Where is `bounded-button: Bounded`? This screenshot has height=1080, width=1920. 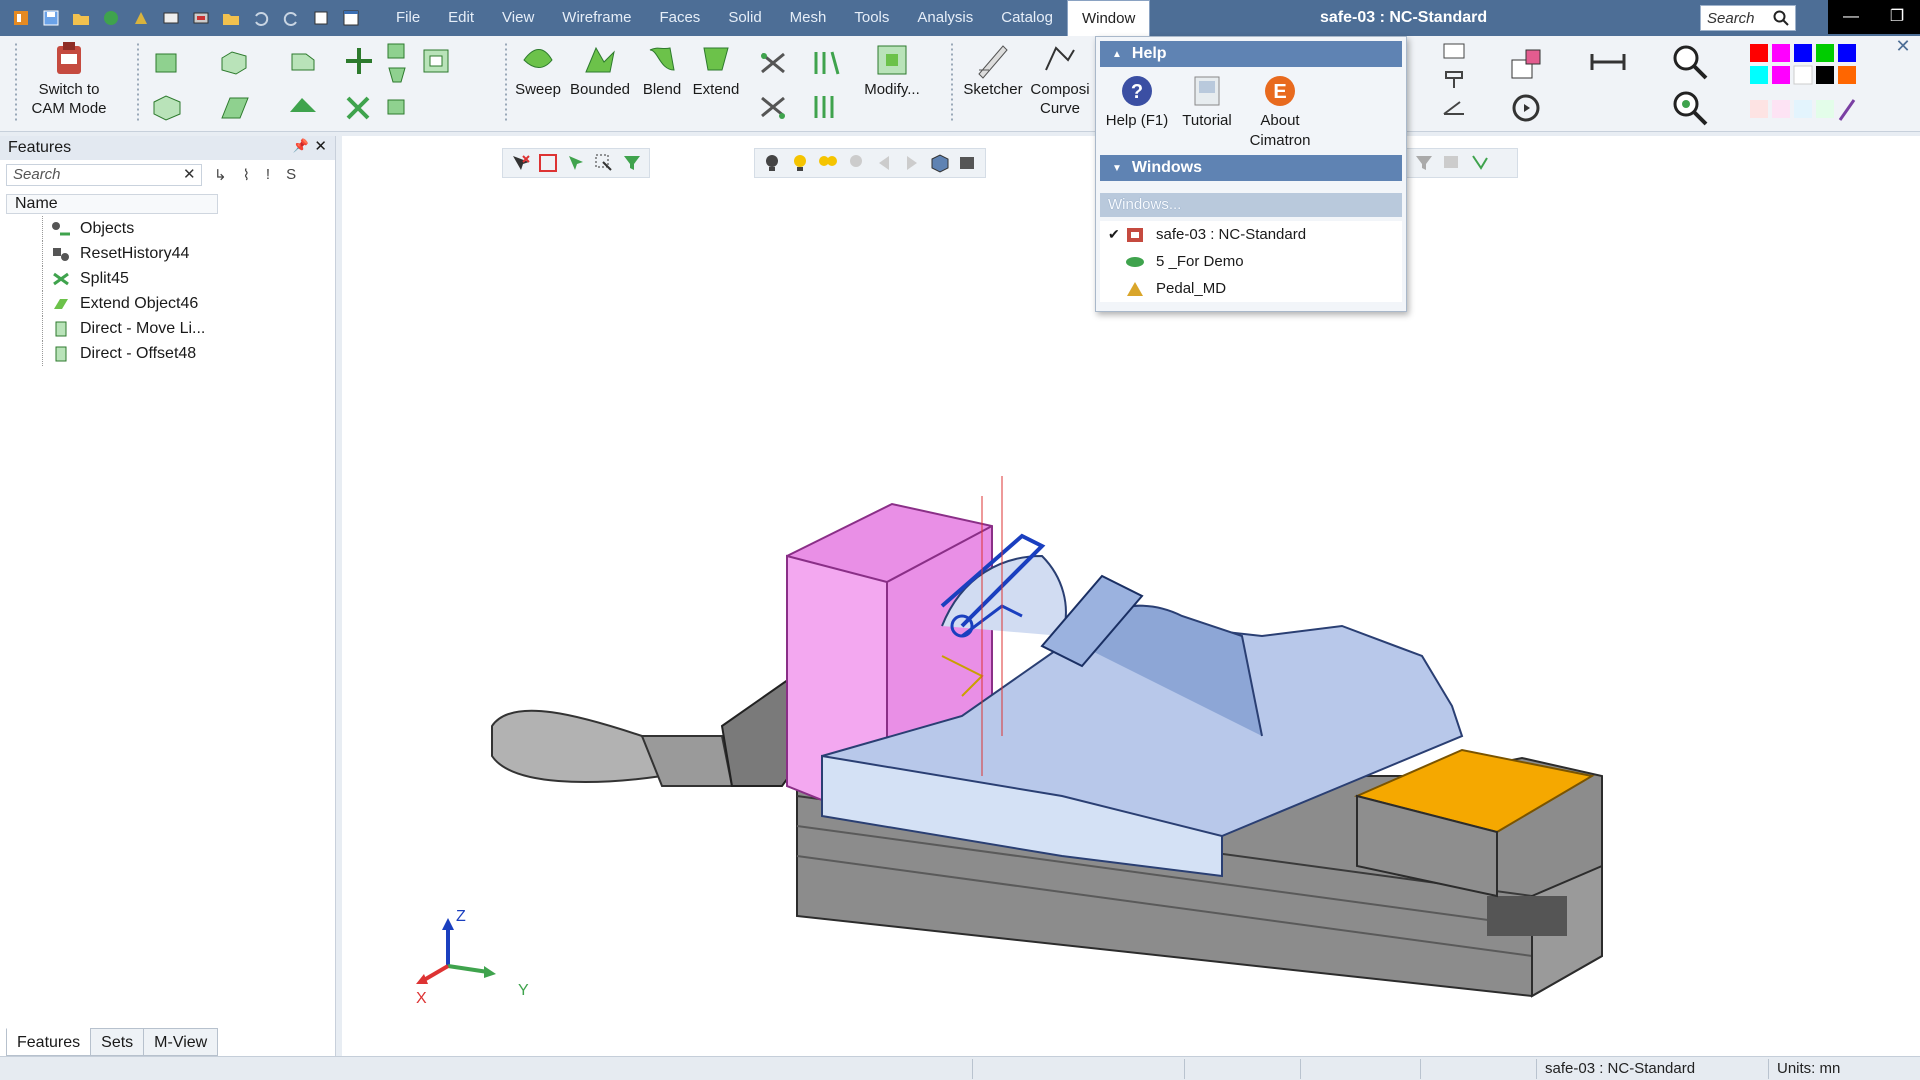
bounded-button: Bounded is located at coordinates (600, 69).